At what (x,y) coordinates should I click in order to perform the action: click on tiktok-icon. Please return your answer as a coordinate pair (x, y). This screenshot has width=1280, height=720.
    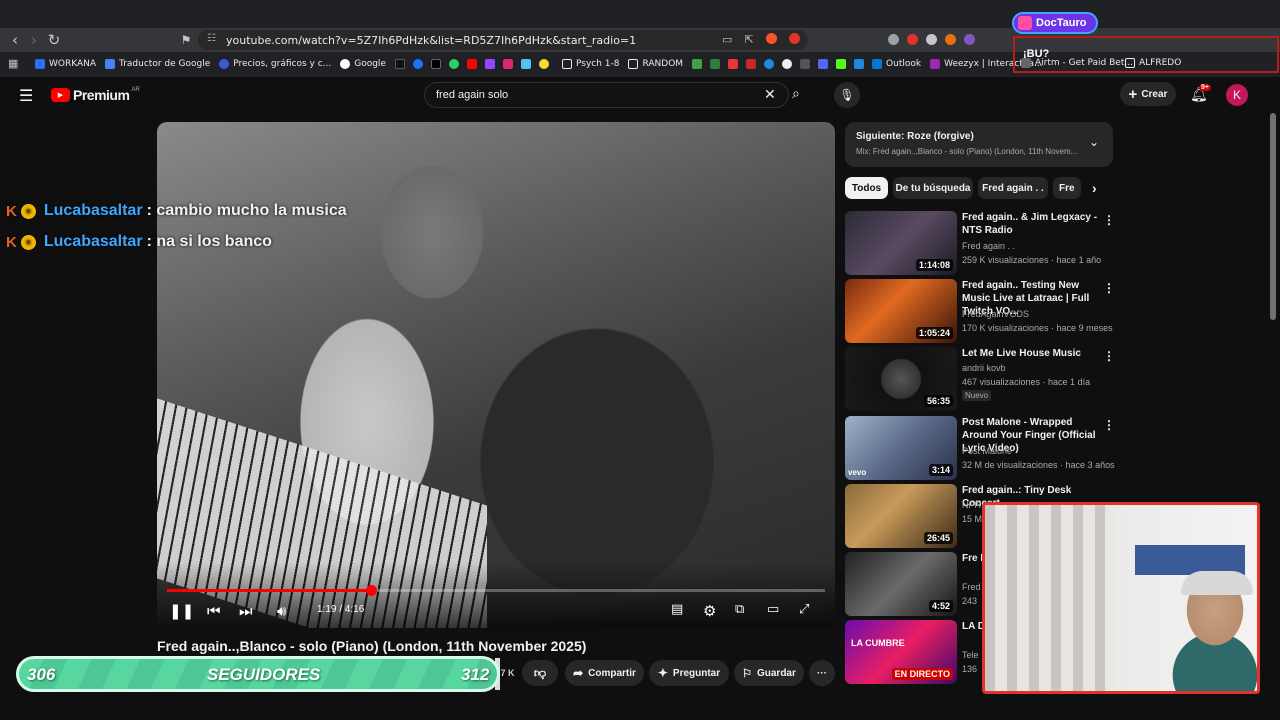
    Looking at the image, I should click on (399, 63).